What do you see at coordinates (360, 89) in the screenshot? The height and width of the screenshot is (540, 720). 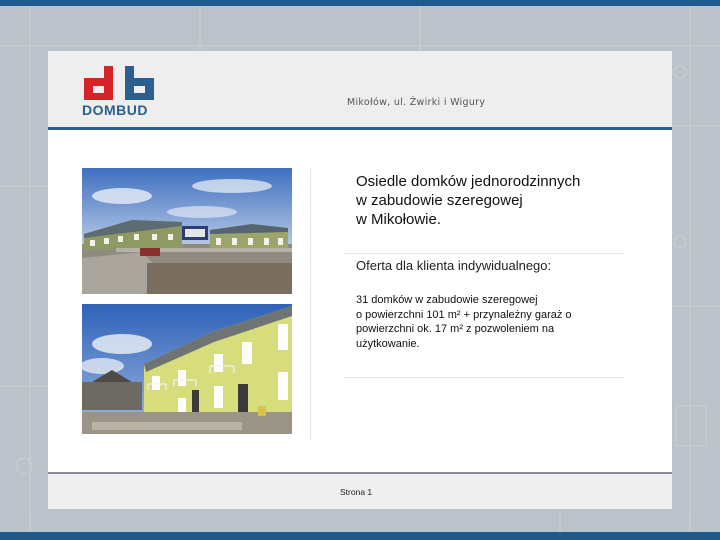 I see `header-band: DOMBUD Mikołów, ul. Żwirki i Wigury` at bounding box center [360, 89].